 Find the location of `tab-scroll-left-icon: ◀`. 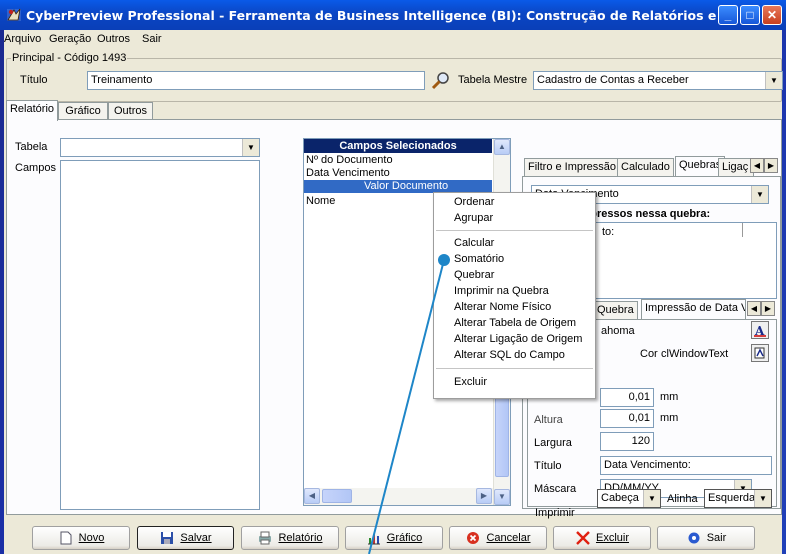

tab-scroll-left-icon: ◀ is located at coordinates (757, 165).